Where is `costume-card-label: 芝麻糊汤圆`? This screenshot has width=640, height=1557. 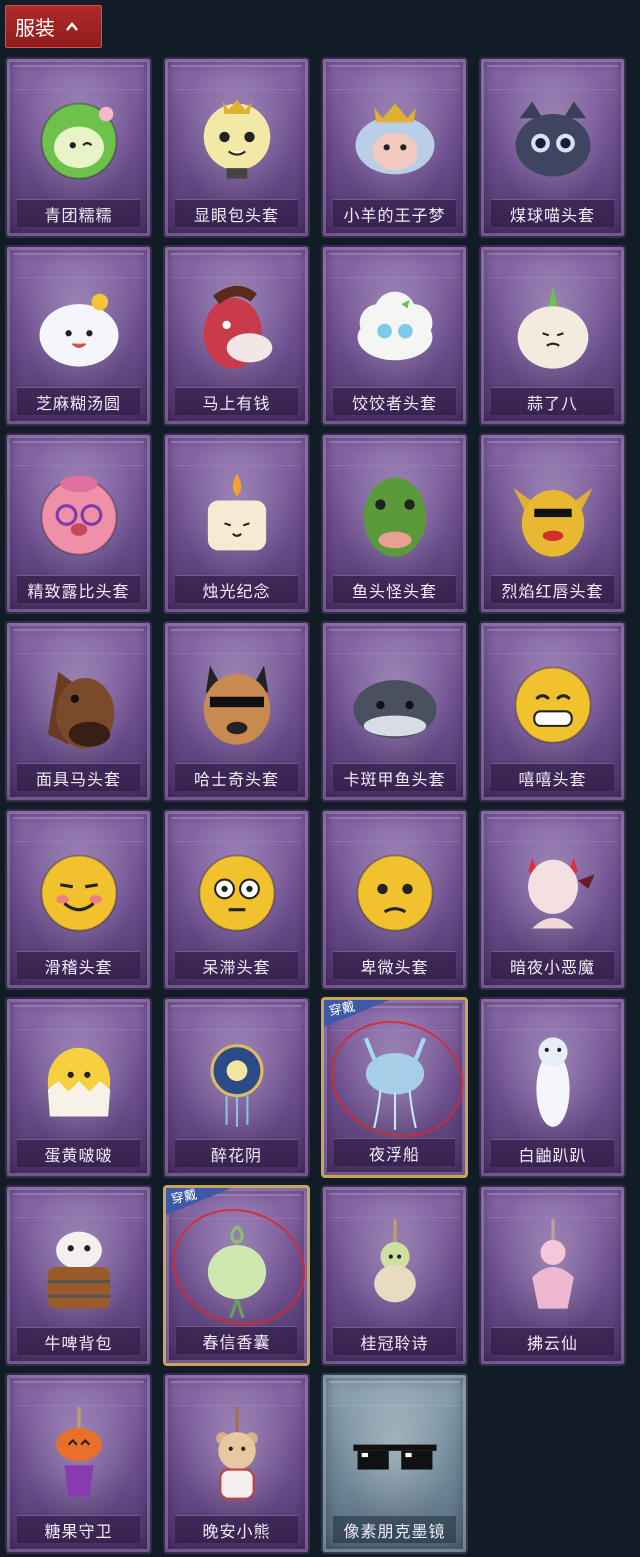
costume-card-label: 芝麻糊汤圆 is located at coordinates (78, 401).